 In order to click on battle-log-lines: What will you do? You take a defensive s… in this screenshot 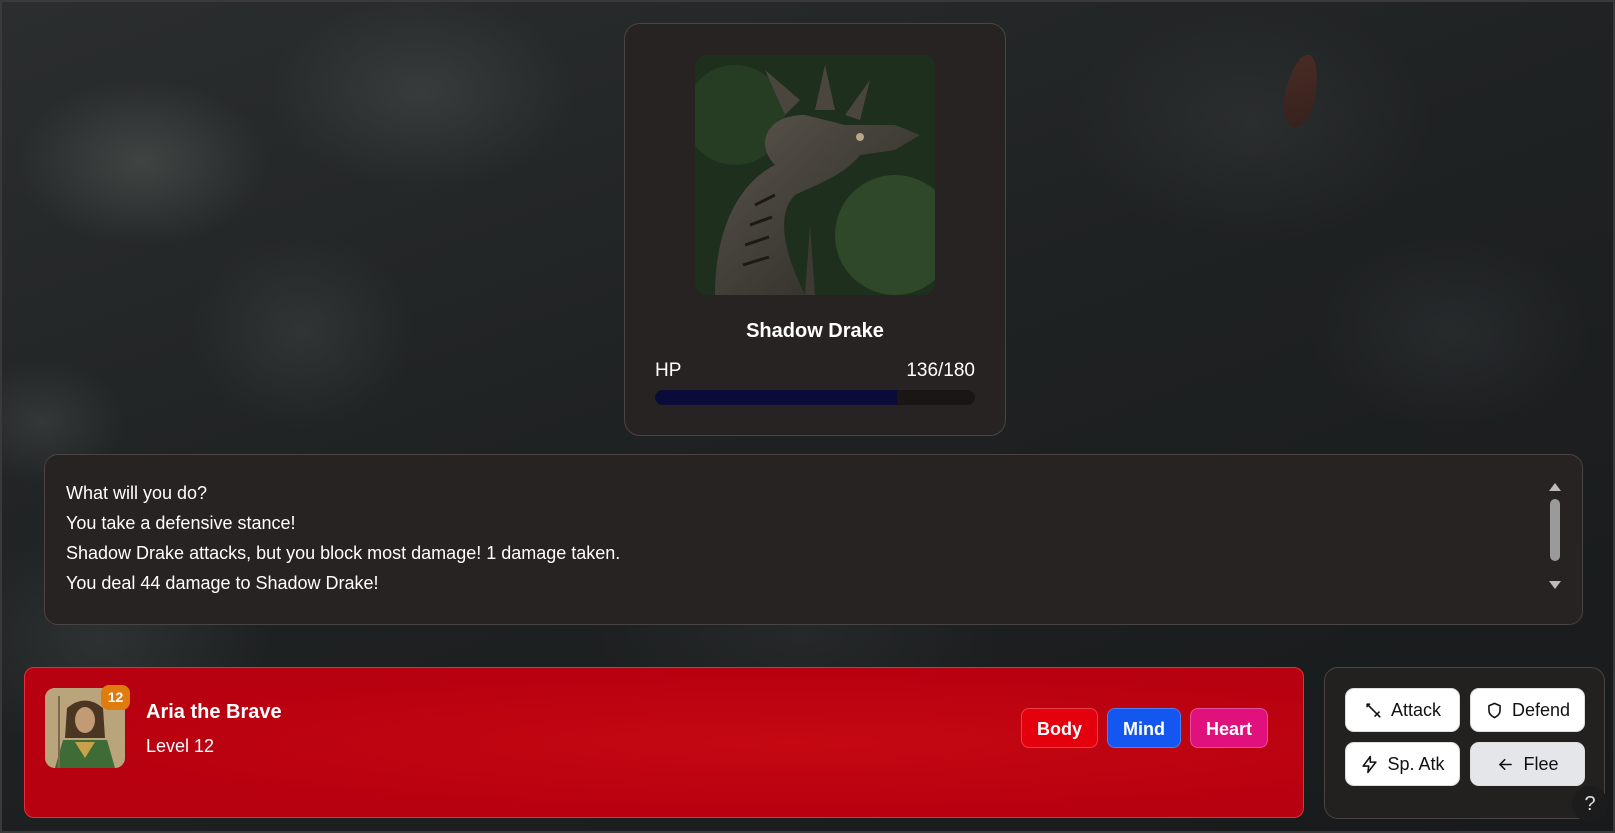, I will do `click(343, 538)`.